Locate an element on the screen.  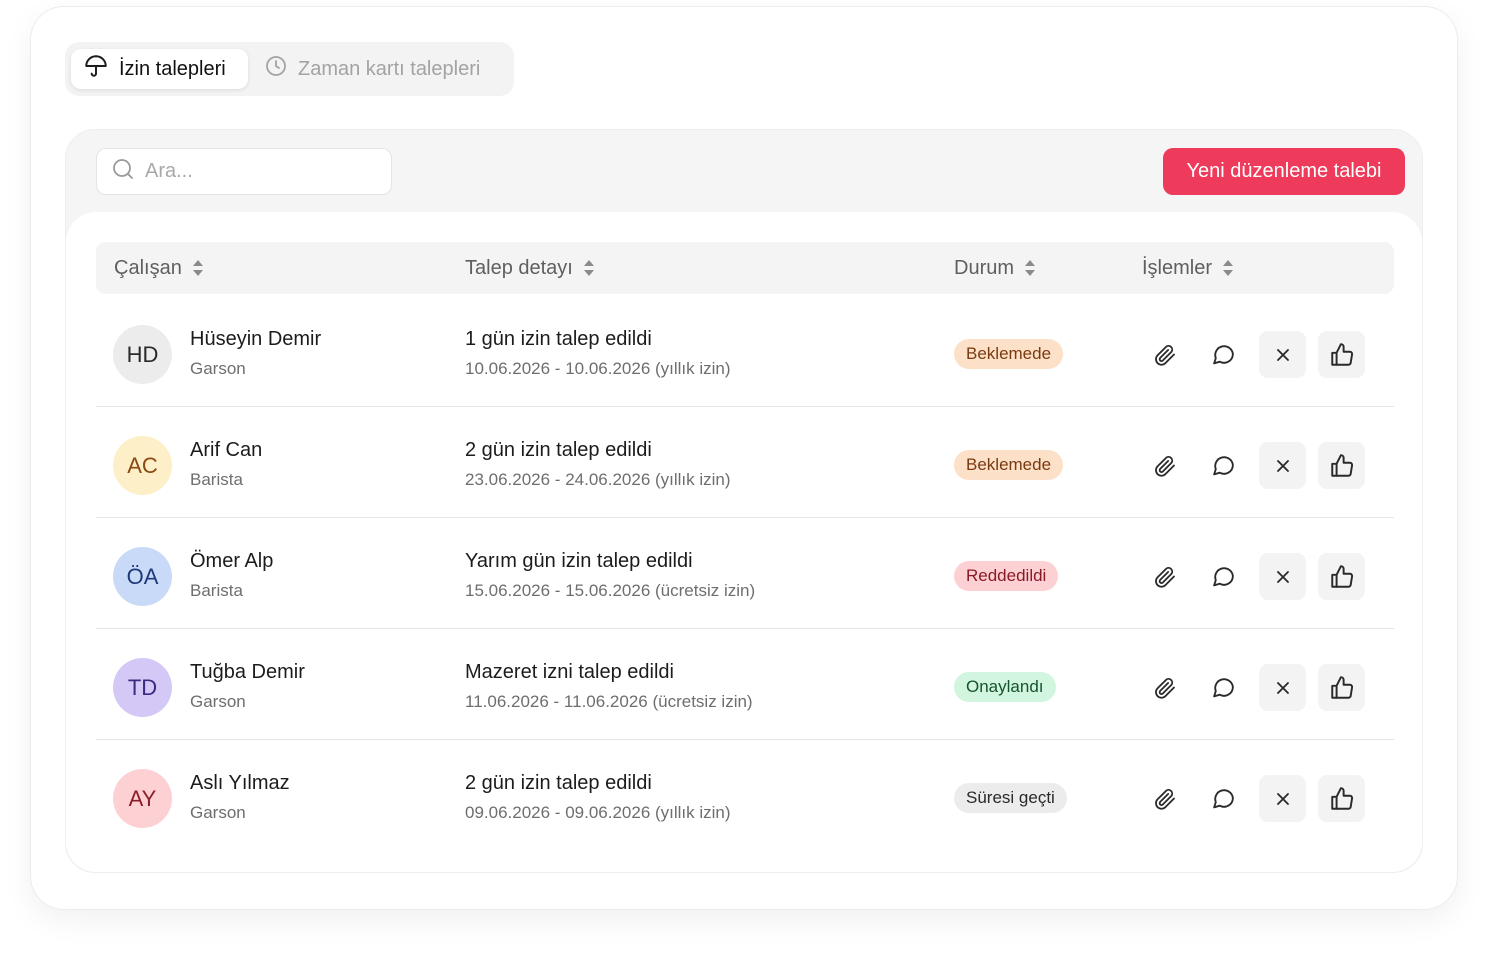
new-request-button: Yeni düzenleme talebi is located at coordinates (1284, 171).